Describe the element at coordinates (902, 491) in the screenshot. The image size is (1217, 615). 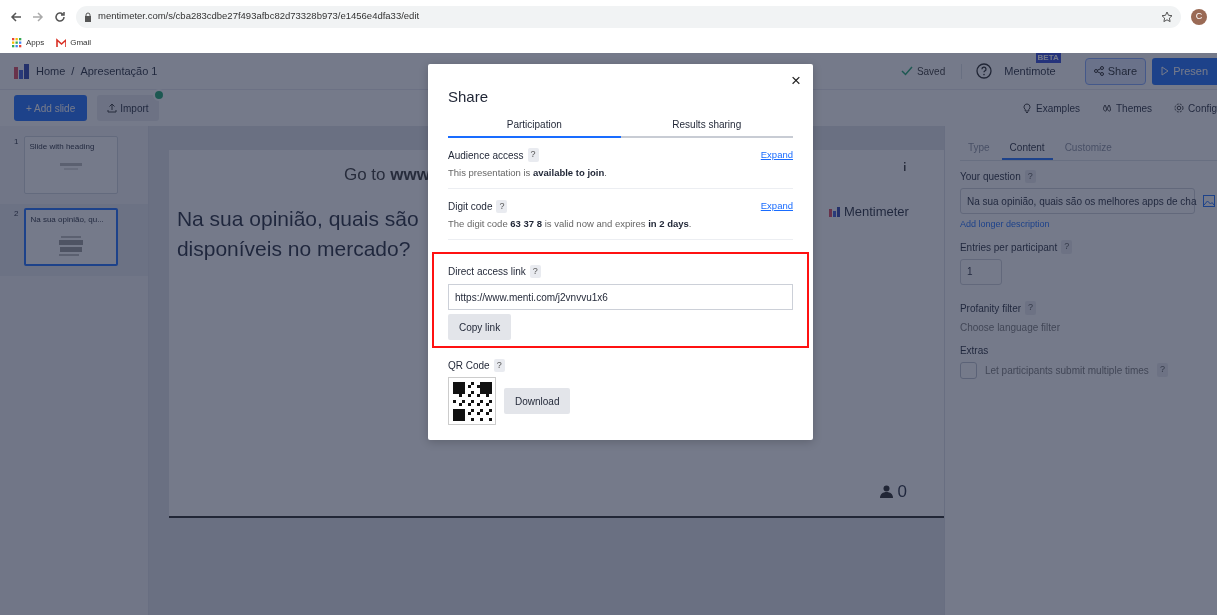
I see `participant-count: 0` at that location.